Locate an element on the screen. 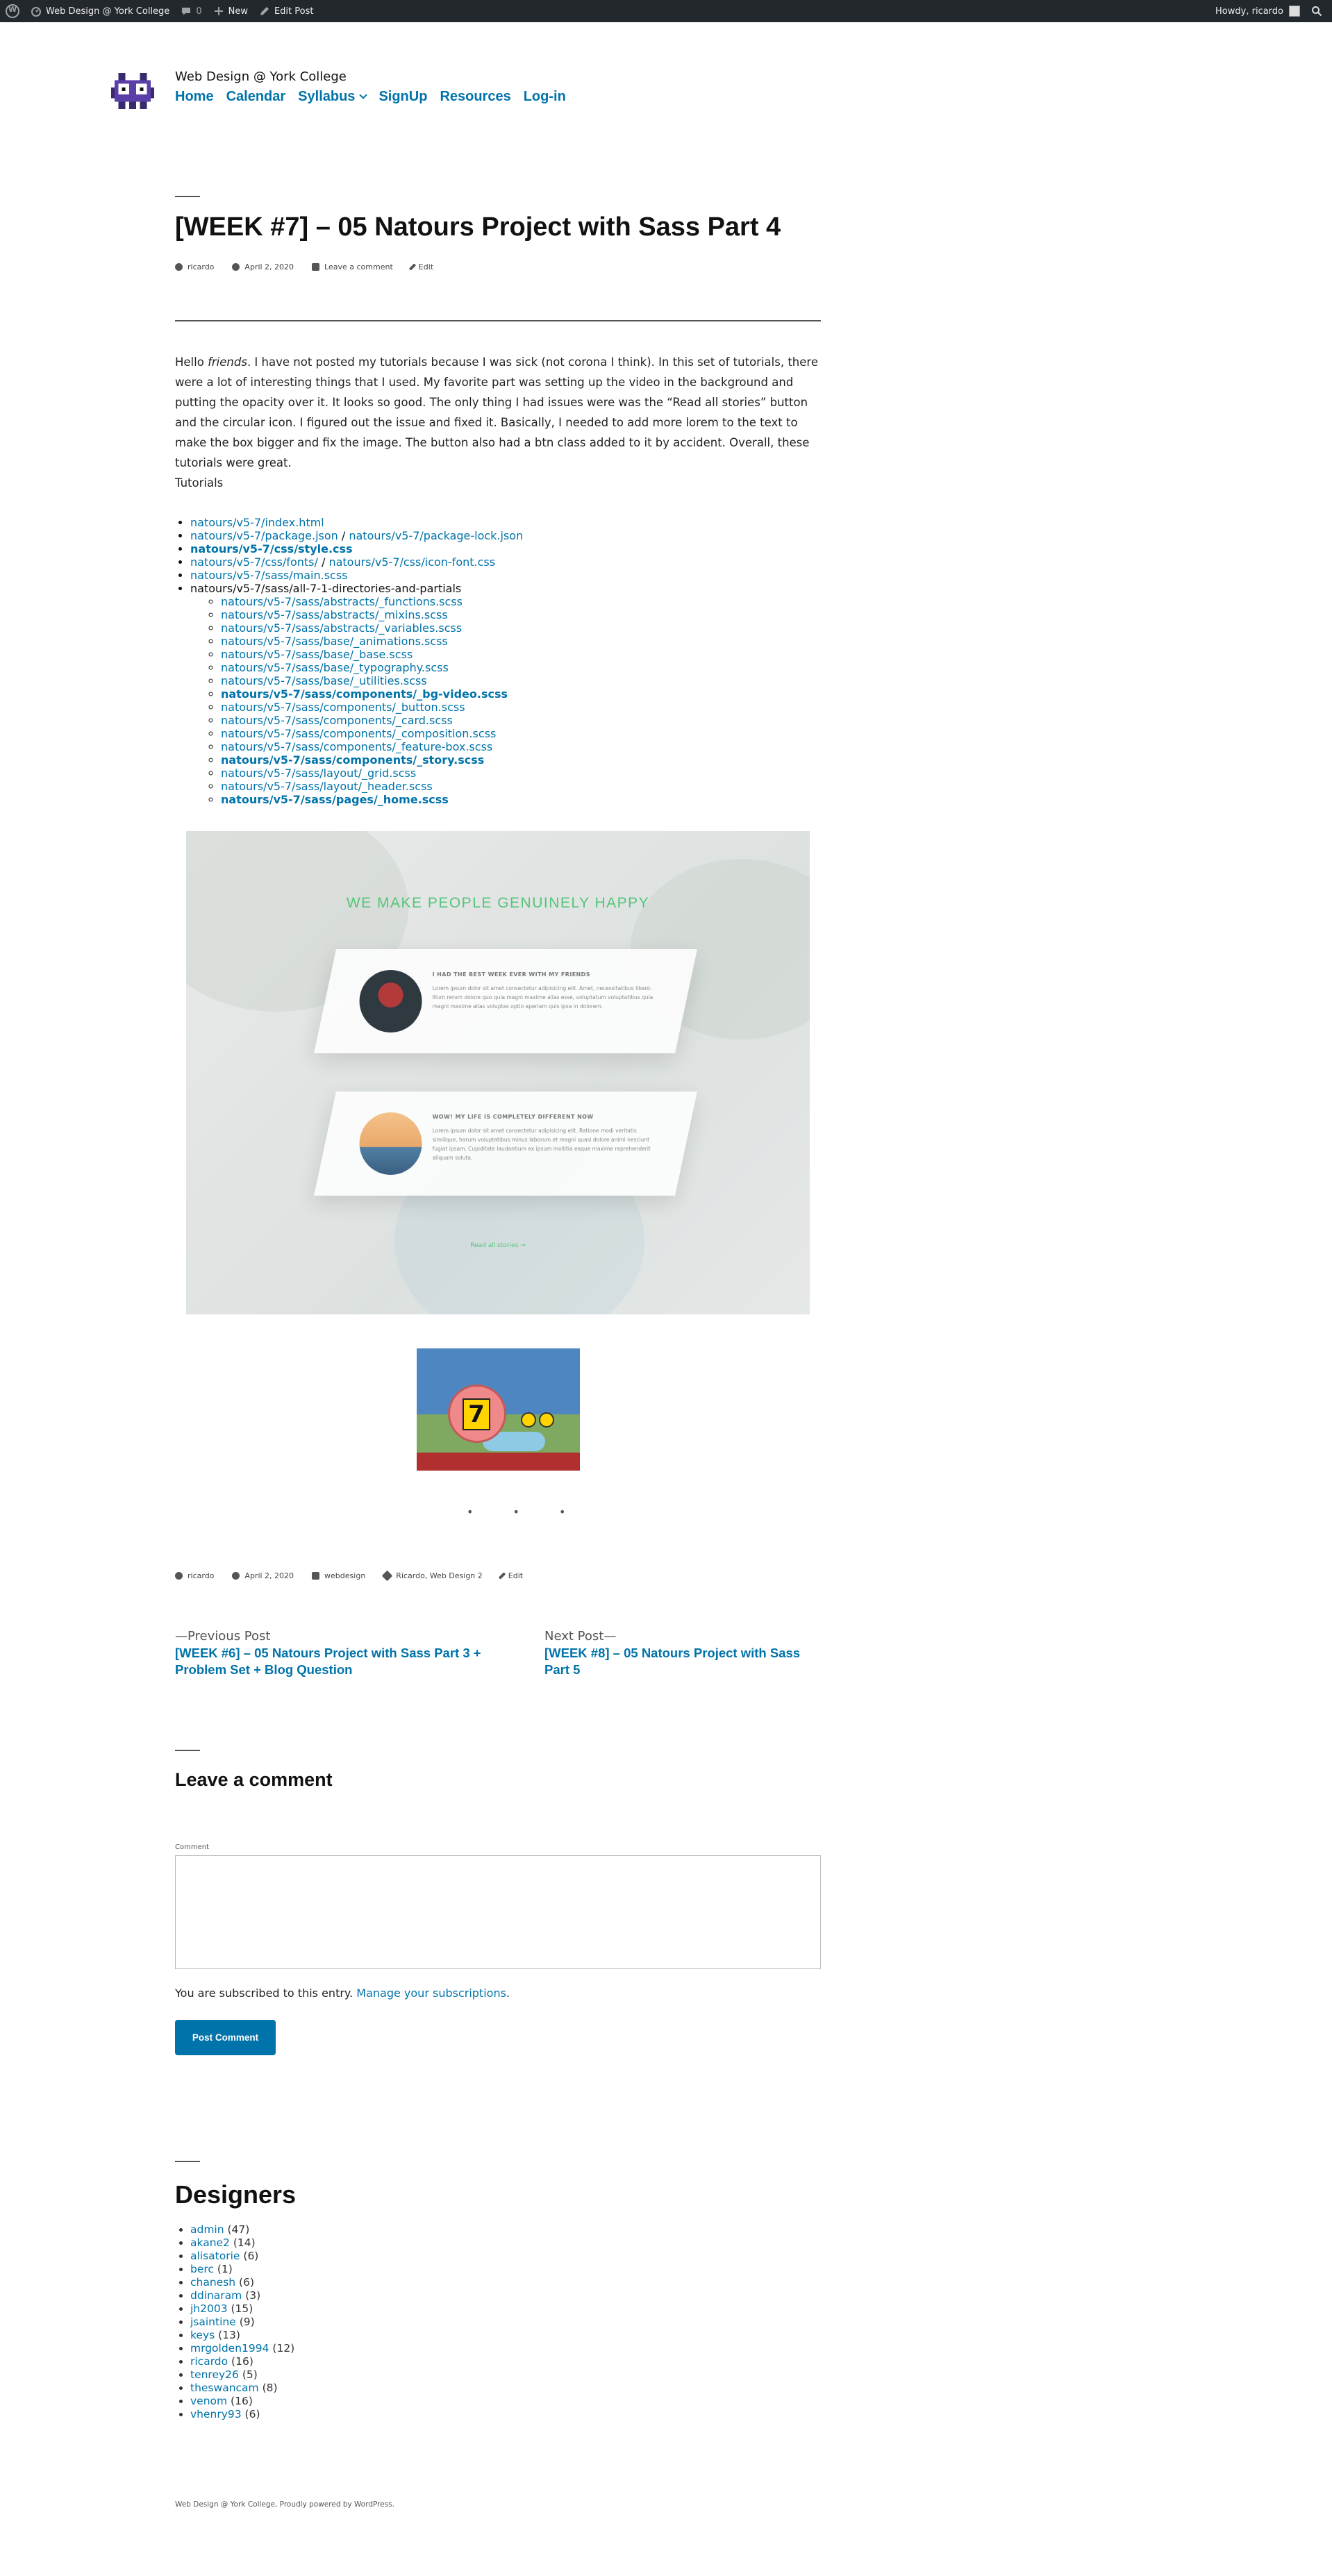 The width and height of the screenshot is (1332, 2576). meta-comment-link: Leave a comment is located at coordinates (352, 266).